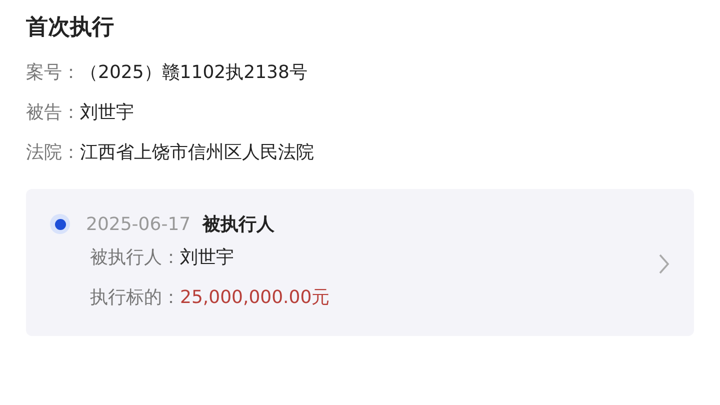 The width and height of the screenshot is (720, 405). I want to click on entry-label: 执行标的：, so click(135, 298).